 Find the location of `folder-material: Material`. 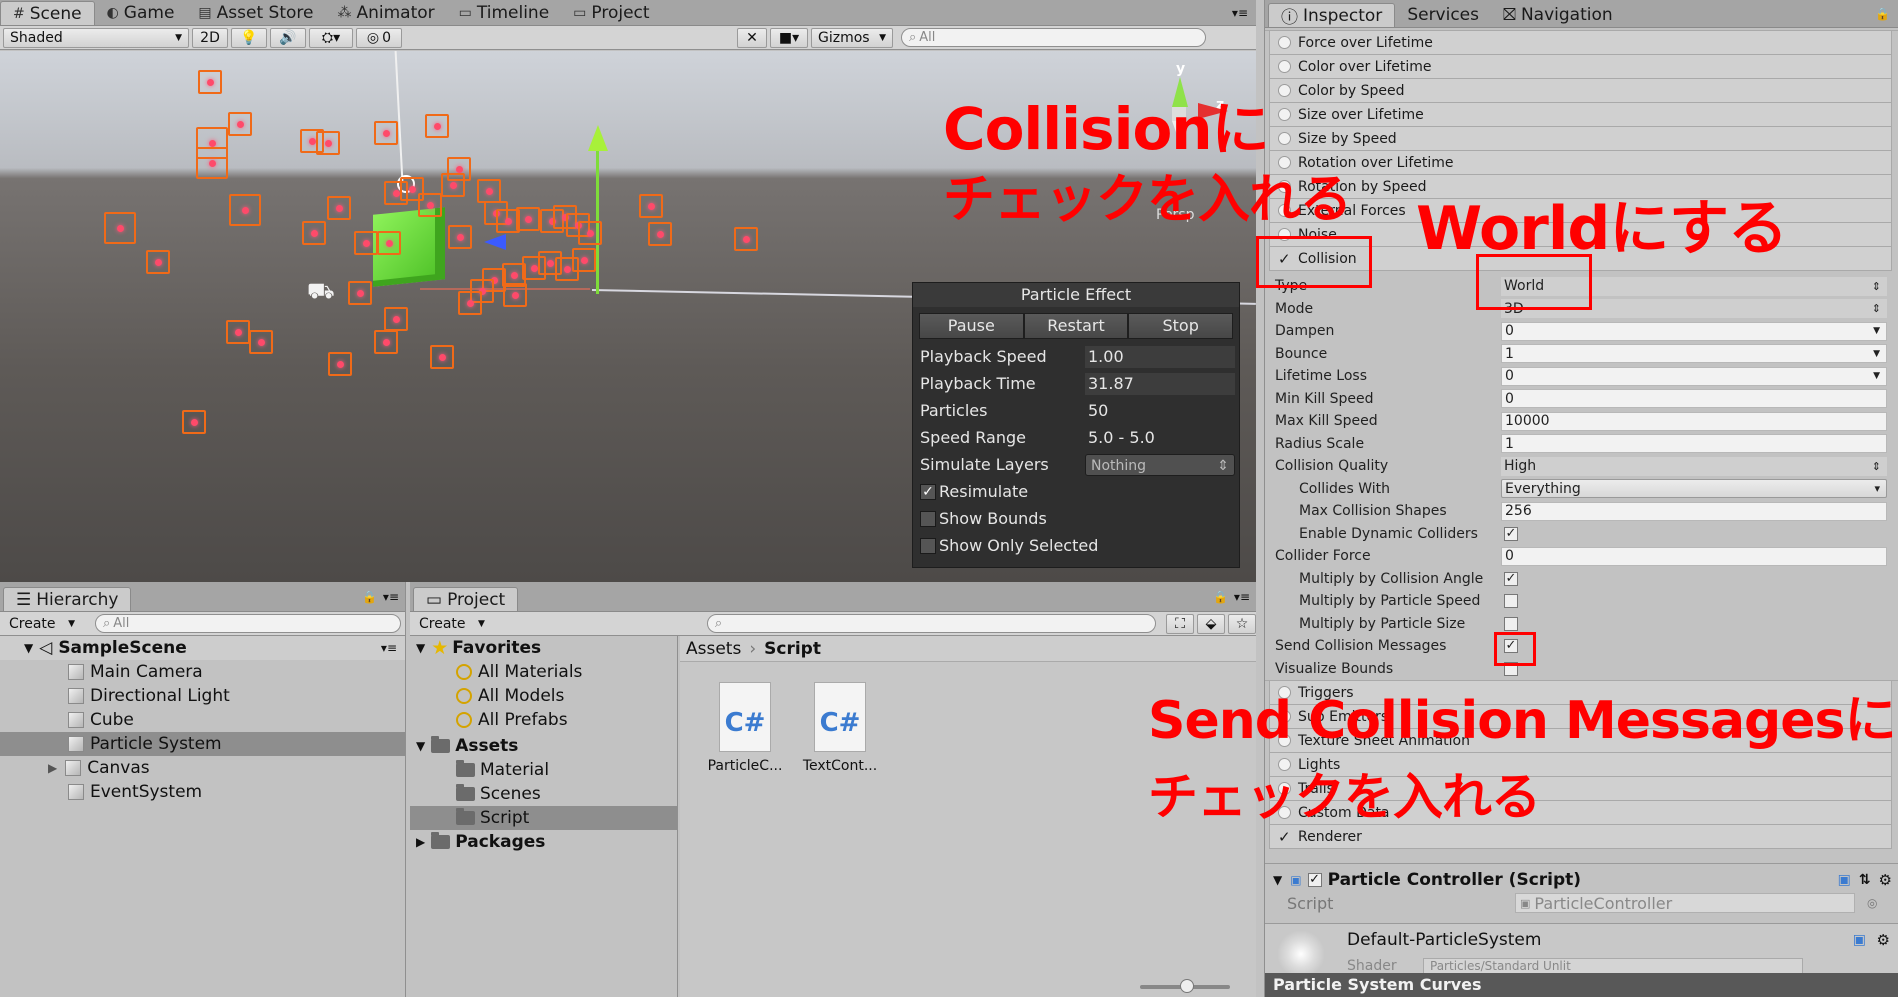

folder-material: Material is located at coordinates (543, 770).